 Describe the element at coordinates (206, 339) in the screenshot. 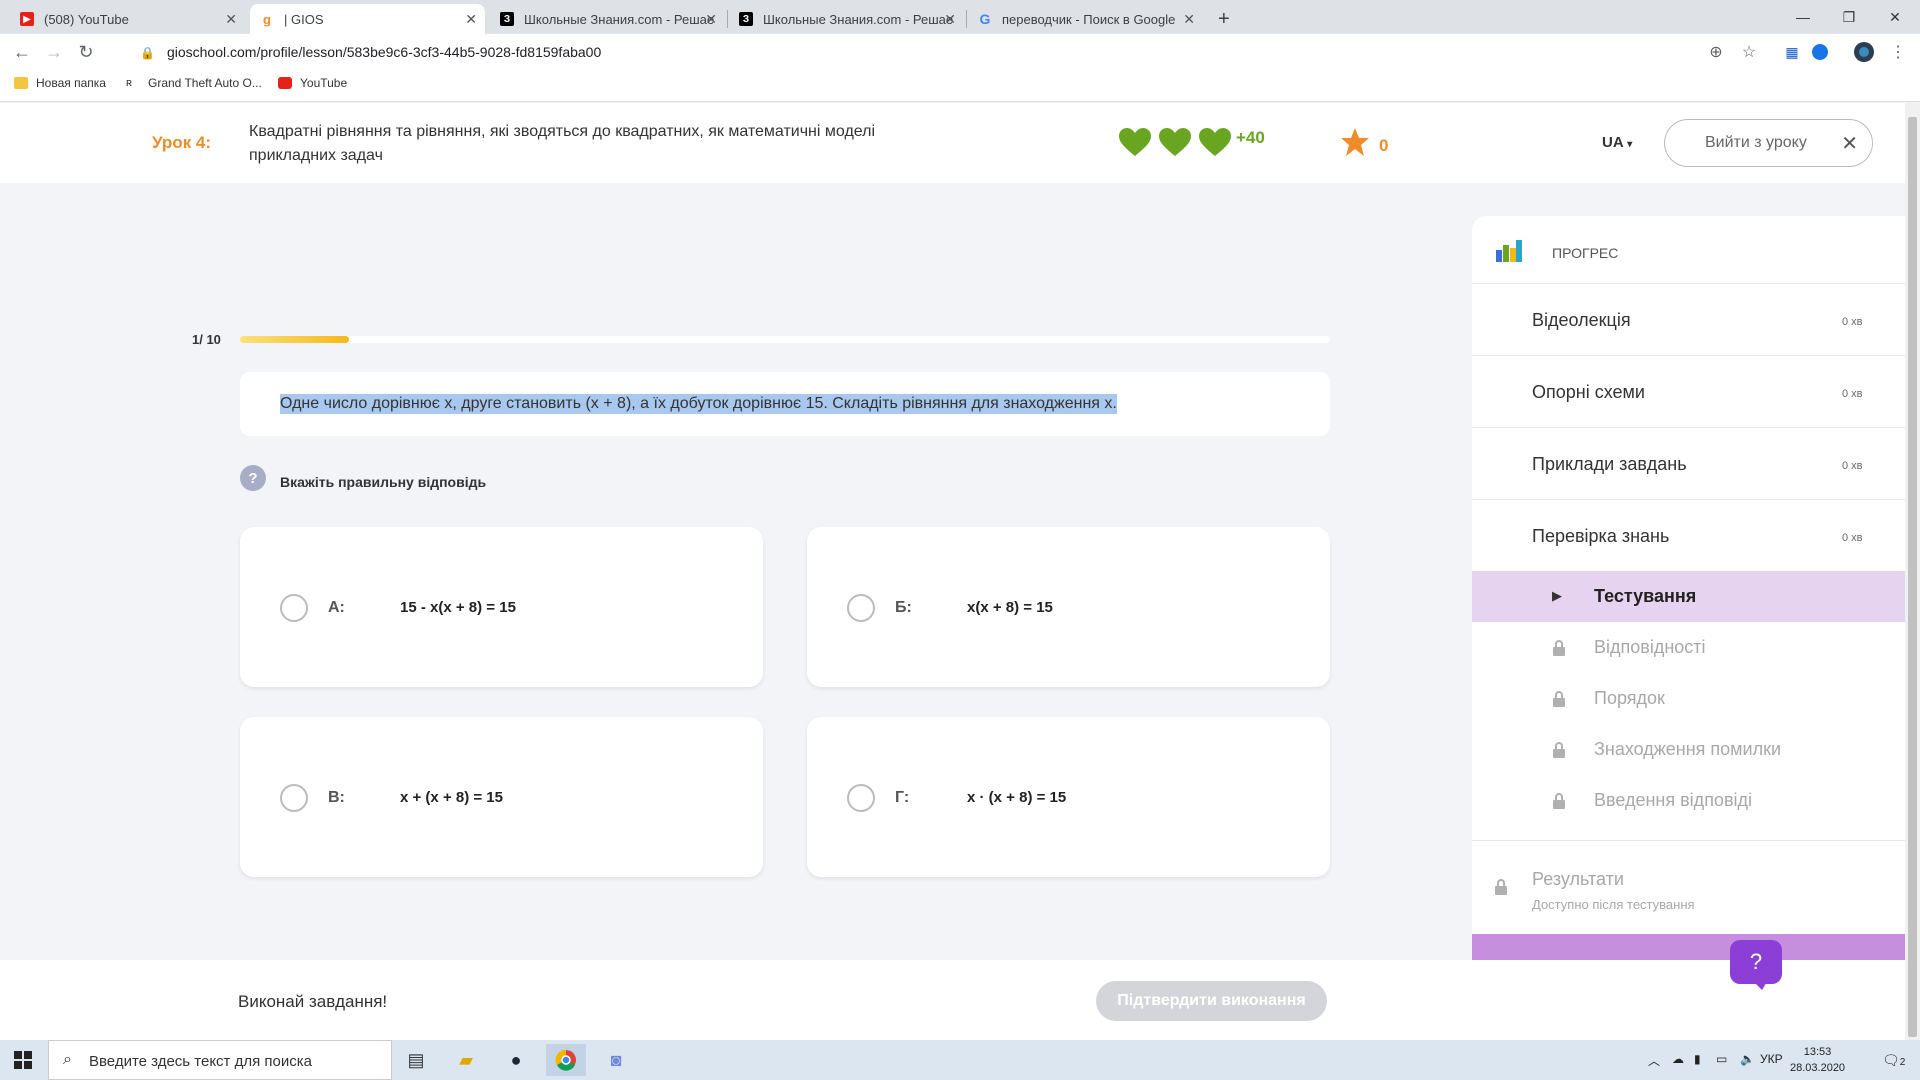

I see `task-counter: 1/ 10` at that location.